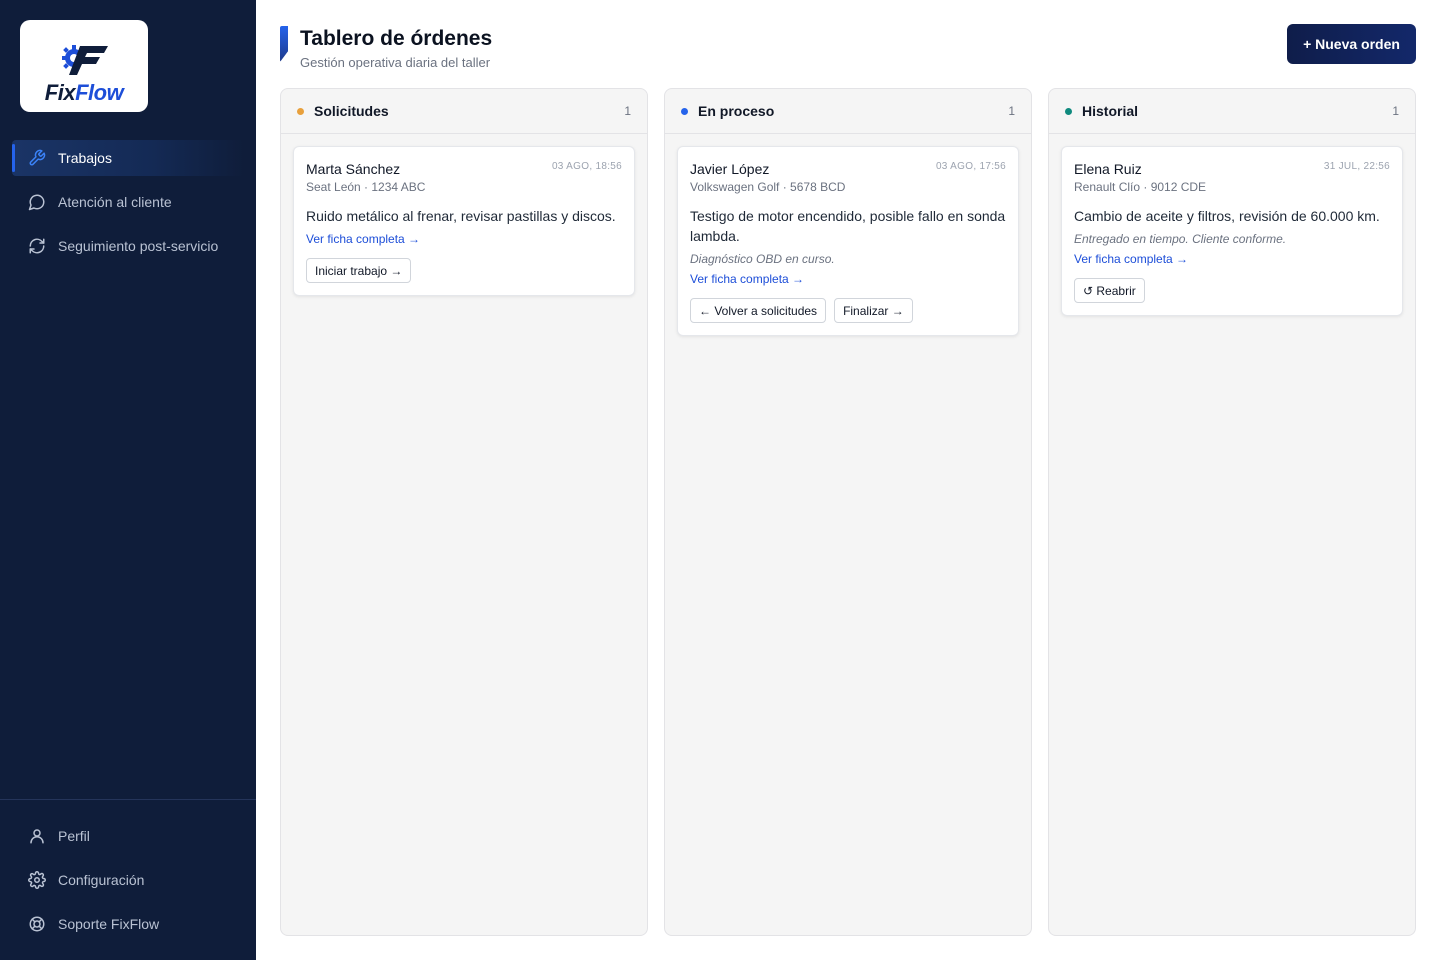  I want to click on sidebar-item-perfil: Perfil, so click(128, 836).